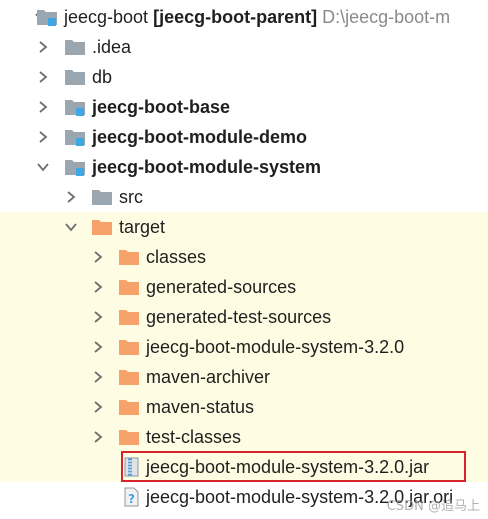  What do you see at coordinates (142, 227) in the screenshot?
I see `tree-row-label: target` at bounding box center [142, 227].